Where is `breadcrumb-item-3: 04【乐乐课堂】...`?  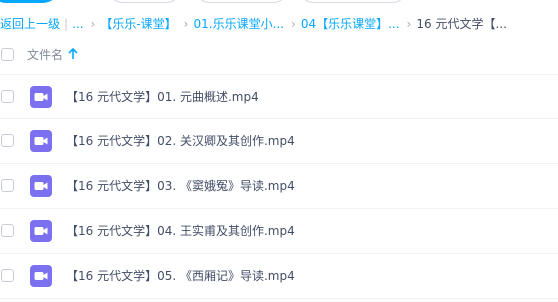
breadcrumb-item-3: 04【乐乐课堂】... is located at coordinates (350, 24).